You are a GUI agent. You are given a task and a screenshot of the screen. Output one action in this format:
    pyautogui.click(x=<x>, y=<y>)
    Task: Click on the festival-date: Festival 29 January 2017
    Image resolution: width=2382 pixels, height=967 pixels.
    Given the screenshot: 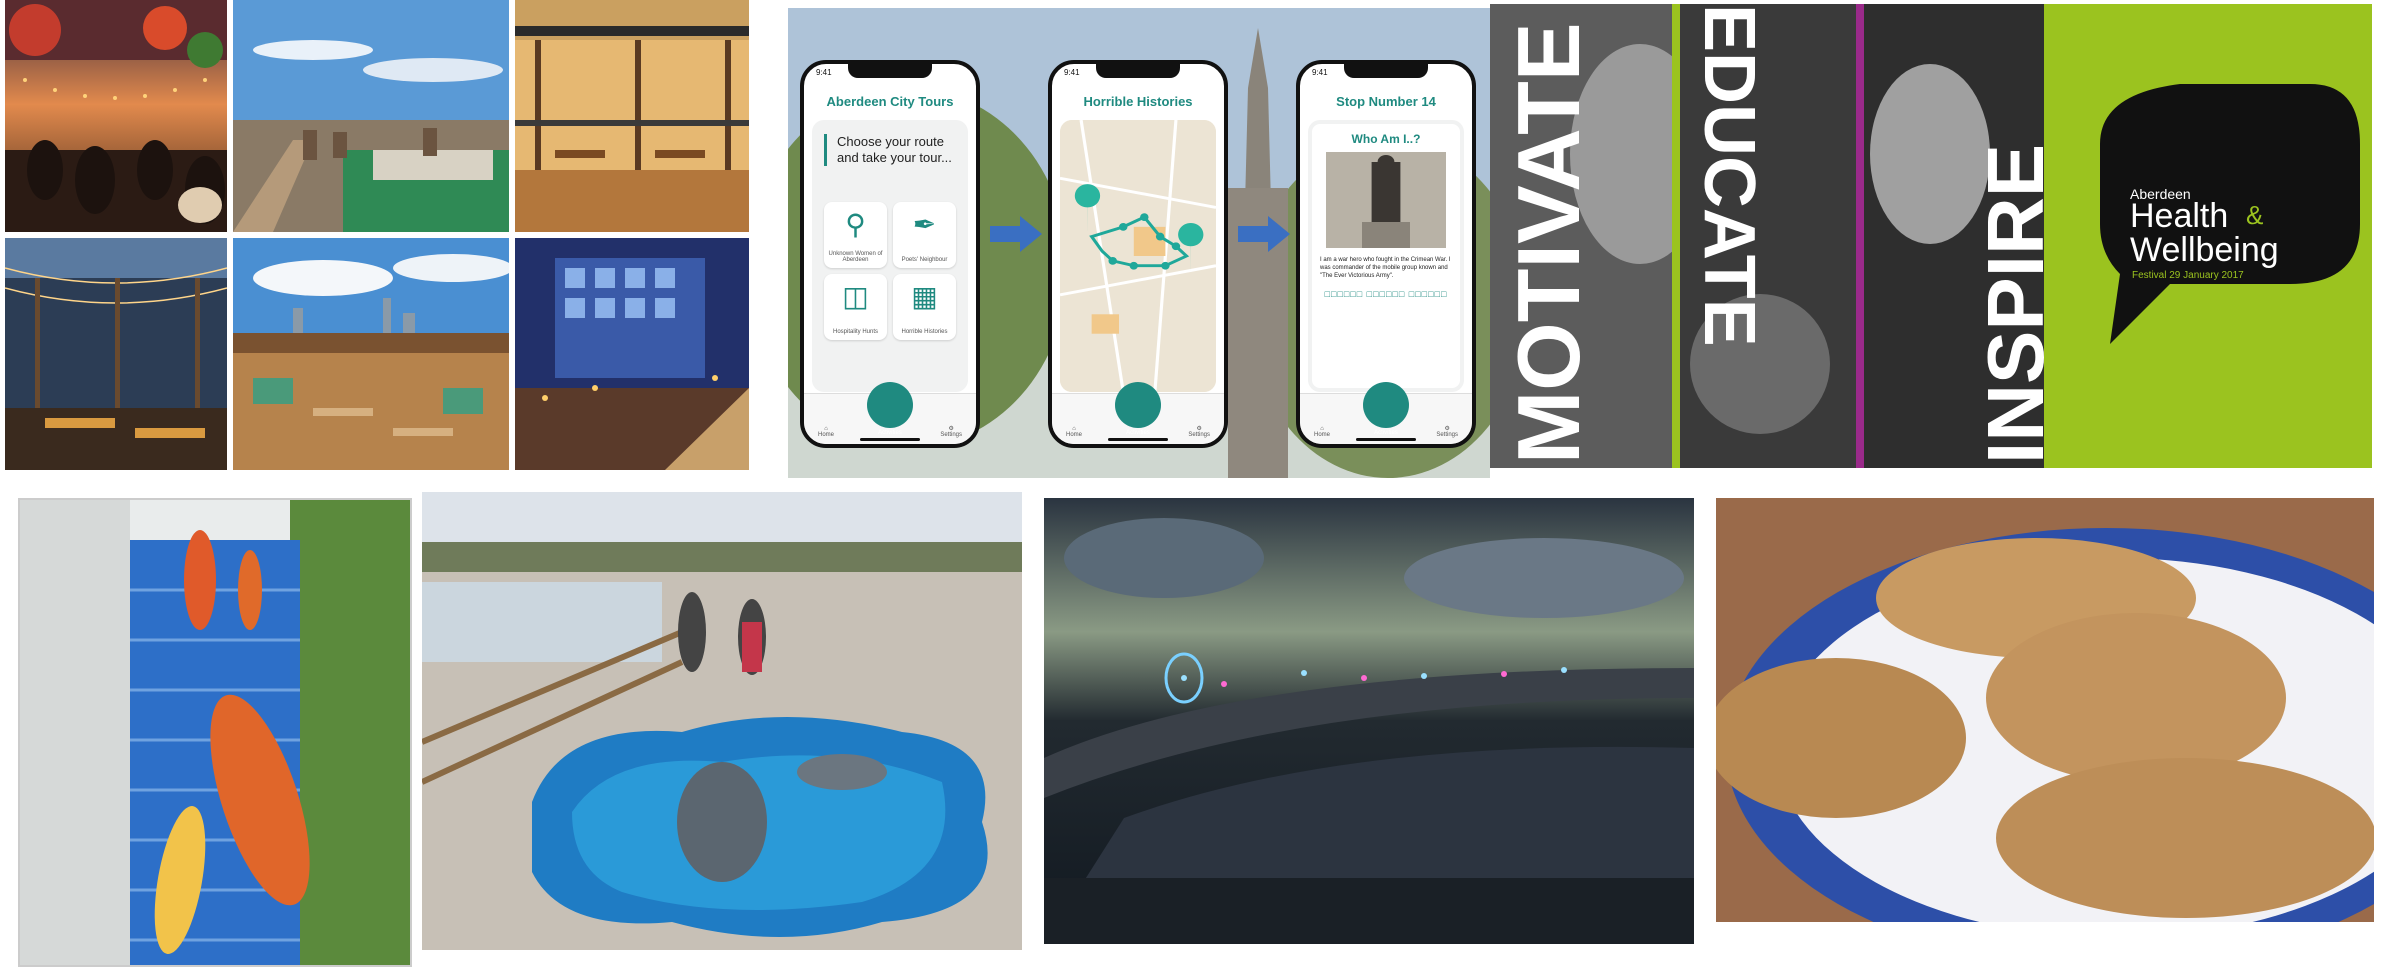 What is the action you would take?
    pyautogui.click(x=2188, y=275)
    